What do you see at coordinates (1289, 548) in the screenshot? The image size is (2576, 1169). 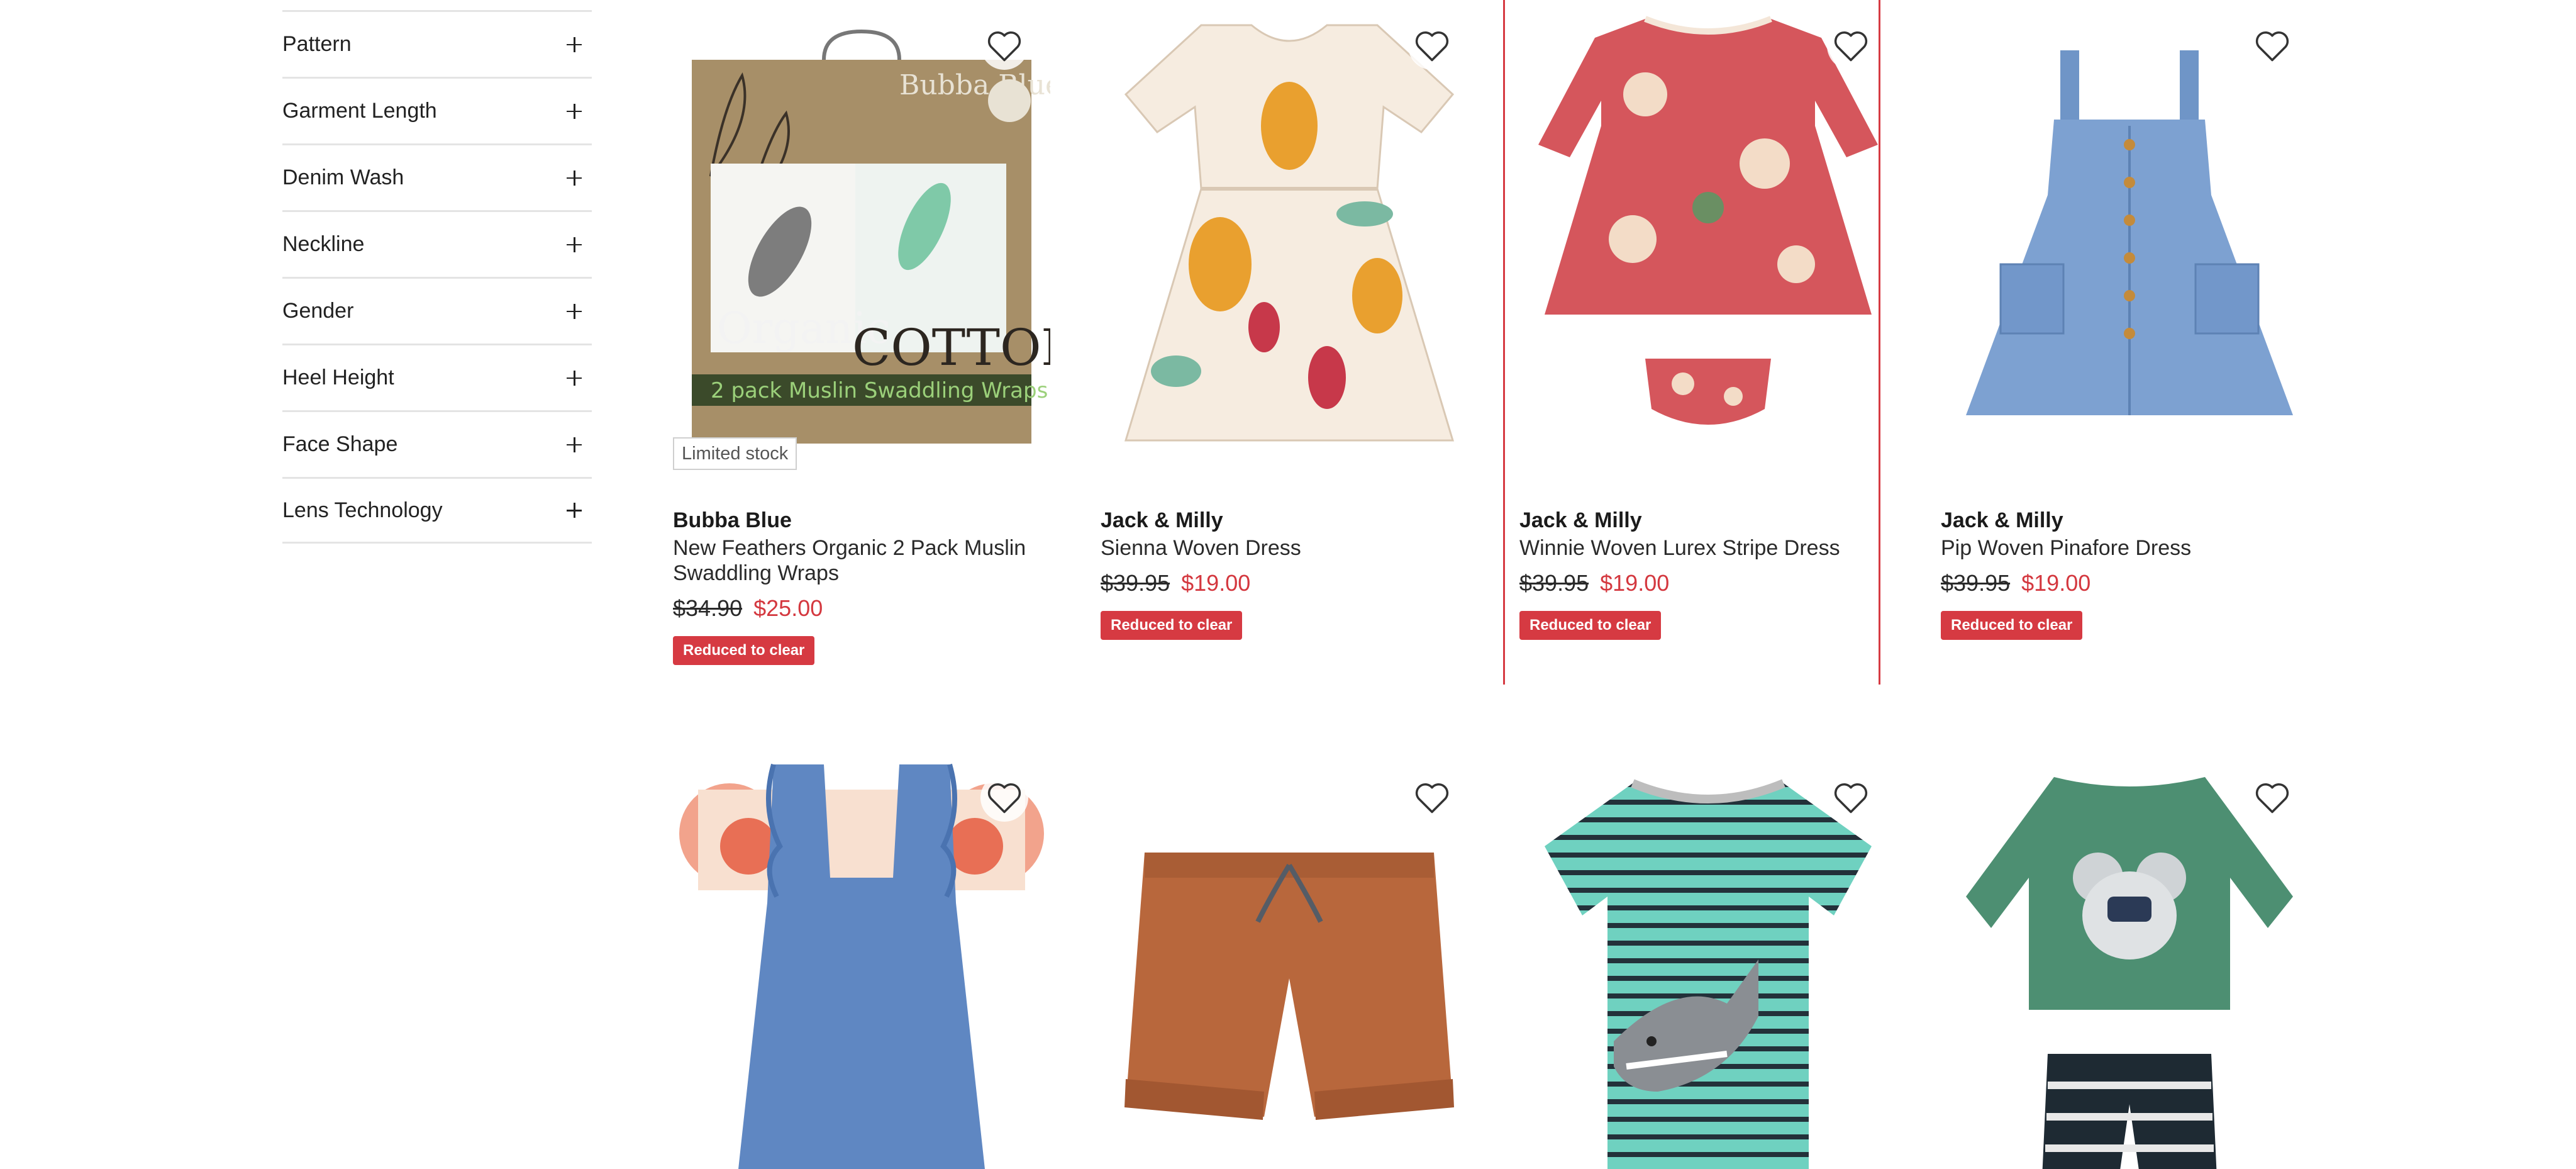 I see `product-name: Sienna Woven Dress` at bounding box center [1289, 548].